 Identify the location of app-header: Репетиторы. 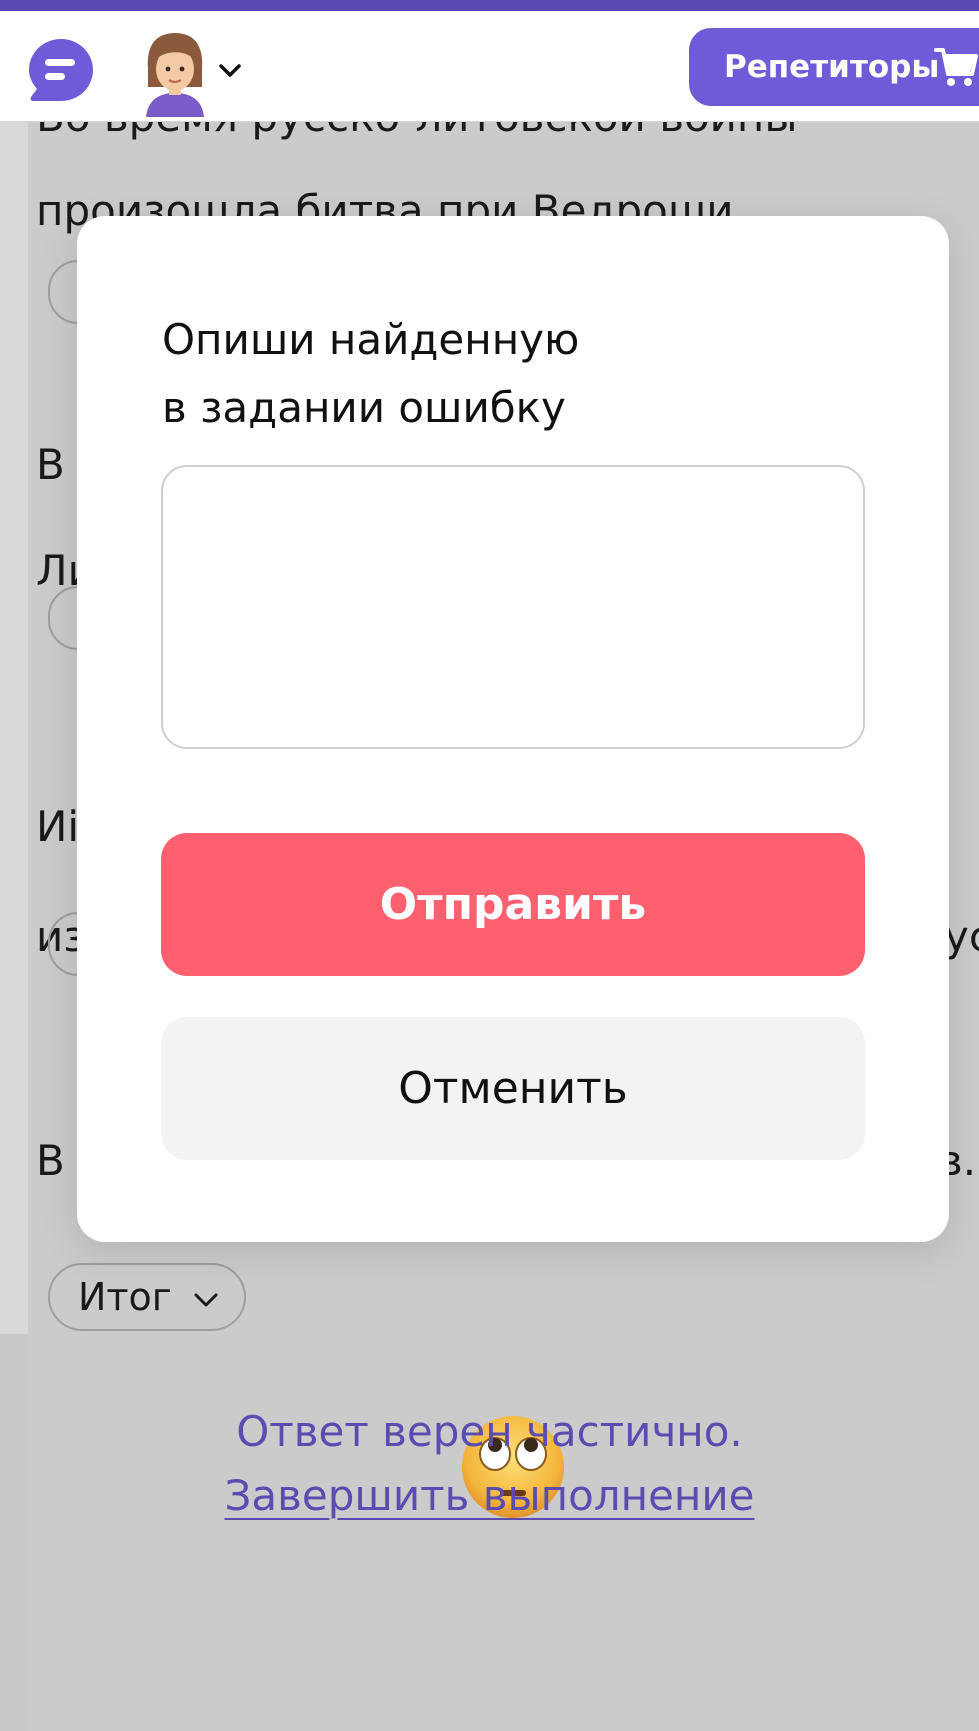
(489, 66).